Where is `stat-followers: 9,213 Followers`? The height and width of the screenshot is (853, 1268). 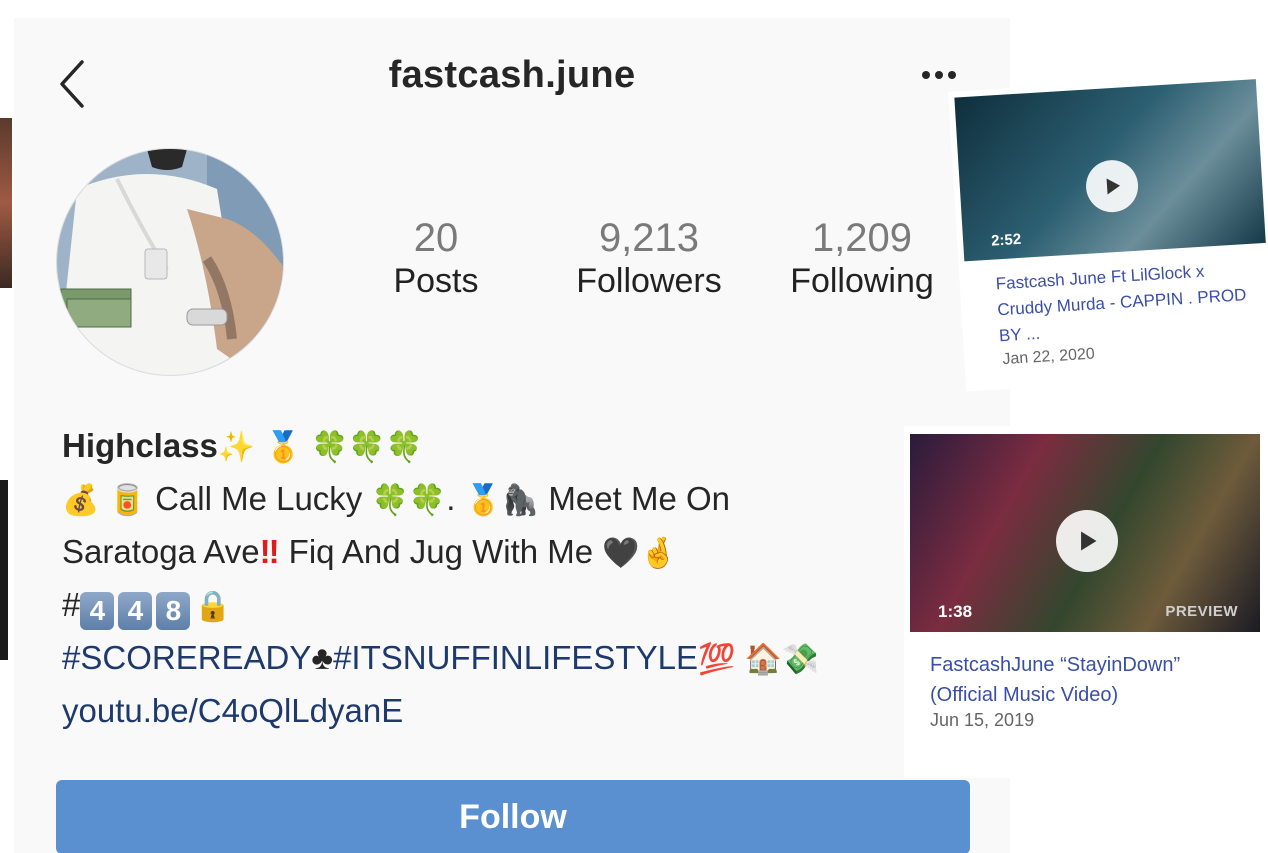 stat-followers: 9,213 Followers is located at coordinates (649, 259).